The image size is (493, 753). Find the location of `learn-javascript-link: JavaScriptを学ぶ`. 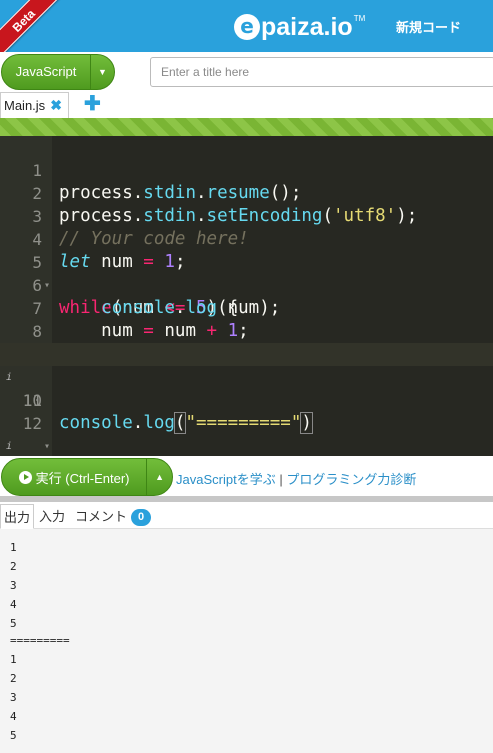

learn-javascript-link: JavaScriptを学ぶ is located at coordinates (226, 479).